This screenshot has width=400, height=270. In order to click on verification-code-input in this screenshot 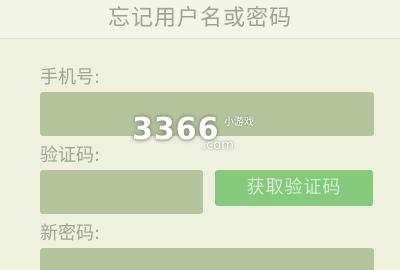, I will do `click(121, 192)`.